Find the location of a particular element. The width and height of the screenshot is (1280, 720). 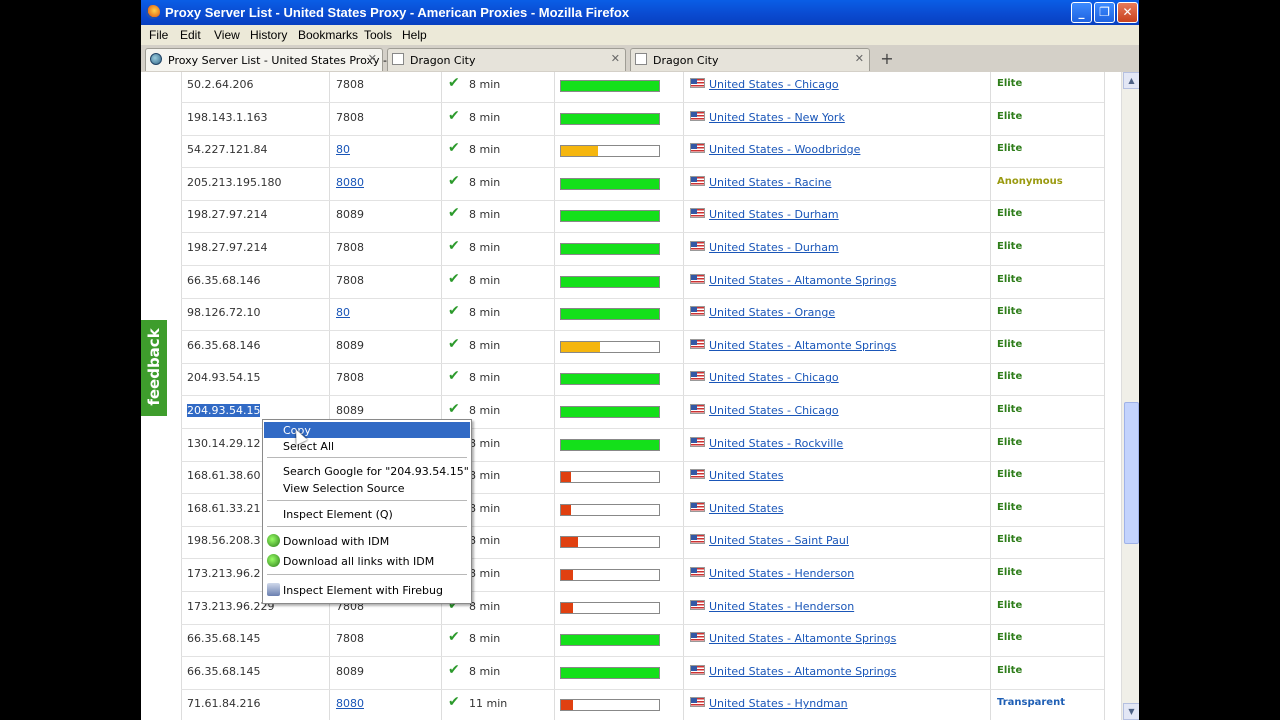

menu-item-label: Inspect Element with Firebug is located at coordinates (363, 590).